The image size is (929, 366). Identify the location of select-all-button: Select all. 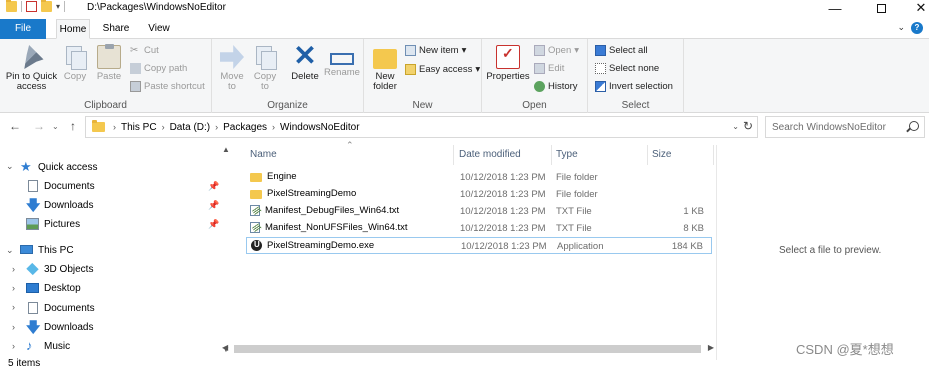
(621, 50).